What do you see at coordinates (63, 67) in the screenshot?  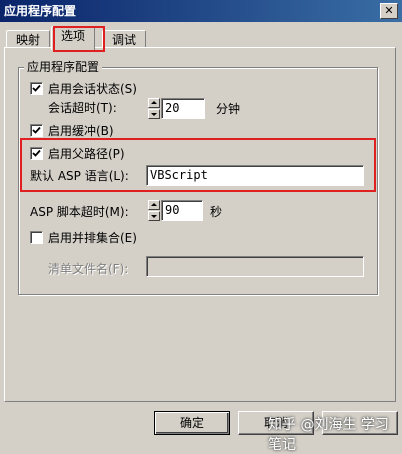 I see `group-title: 应用程序配置` at bounding box center [63, 67].